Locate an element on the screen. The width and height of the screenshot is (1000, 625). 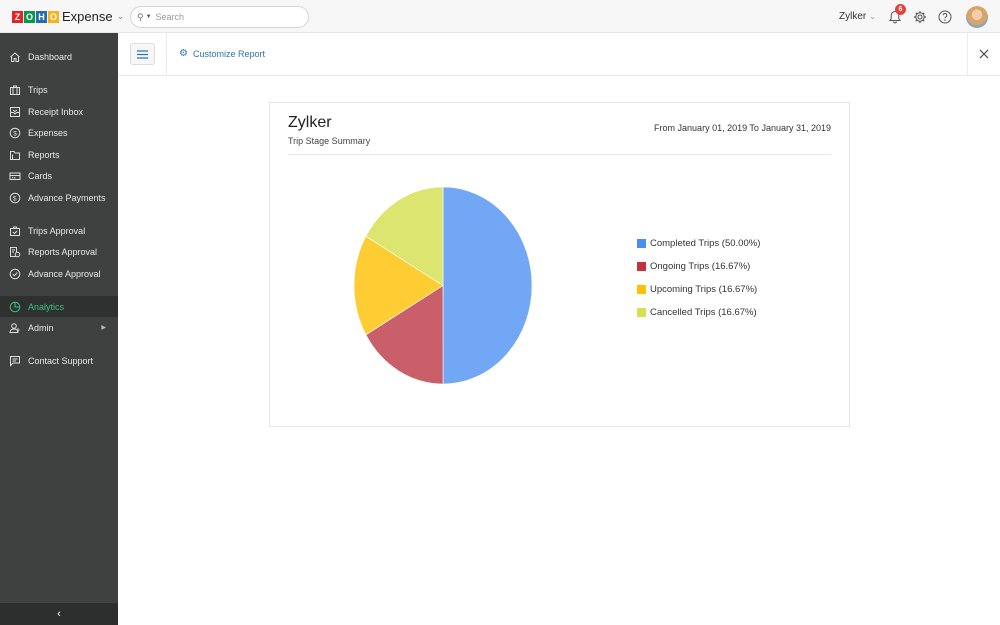
dollar-icon: $ is located at coordinates (15, 132).